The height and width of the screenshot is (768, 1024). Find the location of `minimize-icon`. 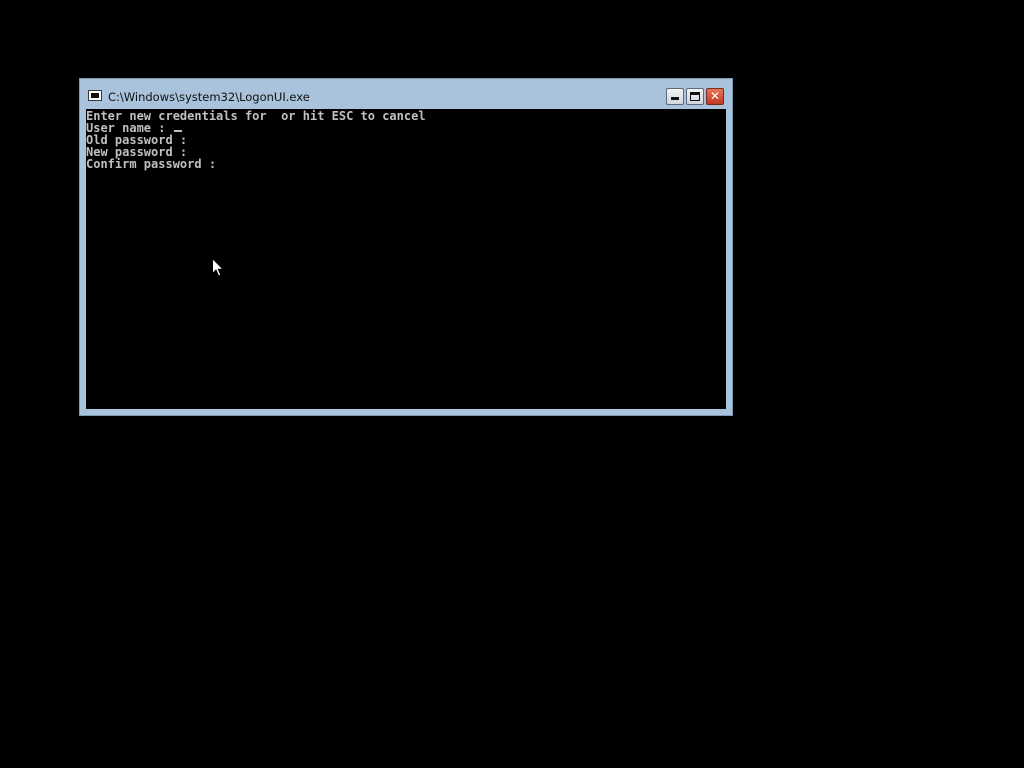

minimize-icon is located at coordinates (675, 98).